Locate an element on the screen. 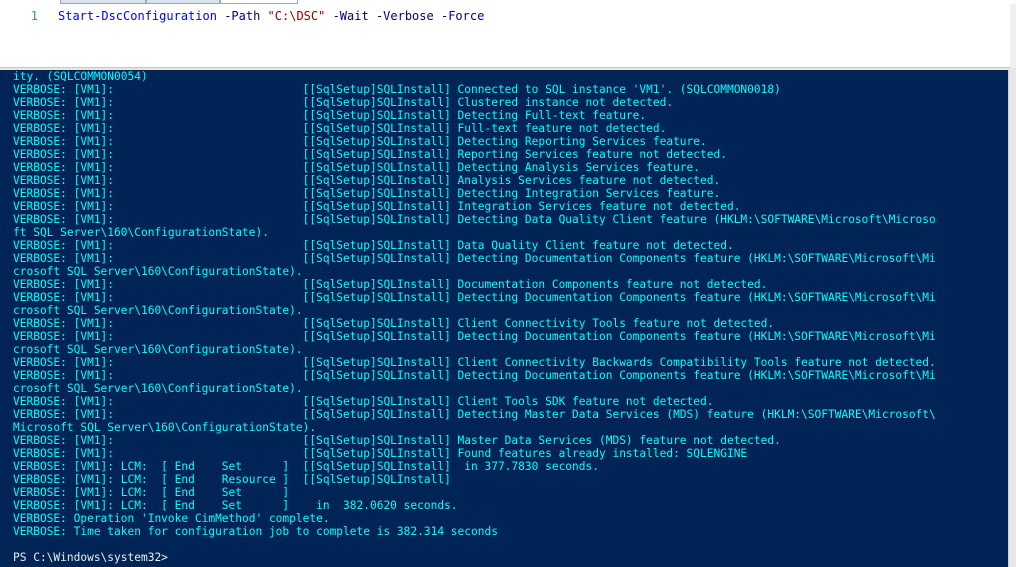 The width and height of the screenshot is (1016, 567). wait-parameter: -Wait is located at coordinates (350, 16).